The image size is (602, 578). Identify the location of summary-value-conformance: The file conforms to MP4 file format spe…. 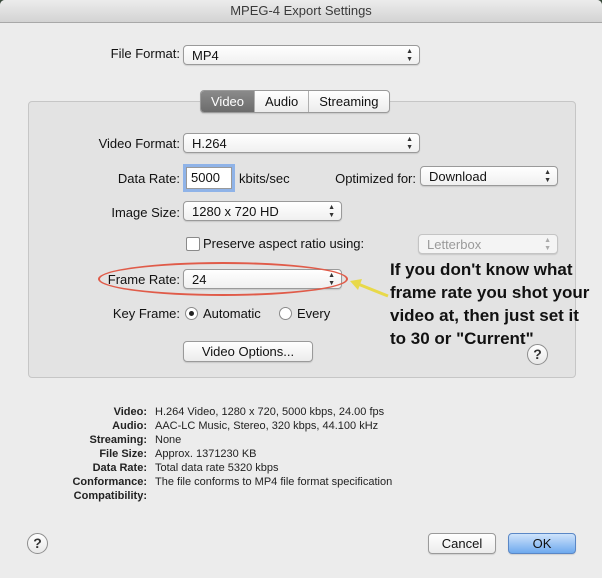
(274, 482).